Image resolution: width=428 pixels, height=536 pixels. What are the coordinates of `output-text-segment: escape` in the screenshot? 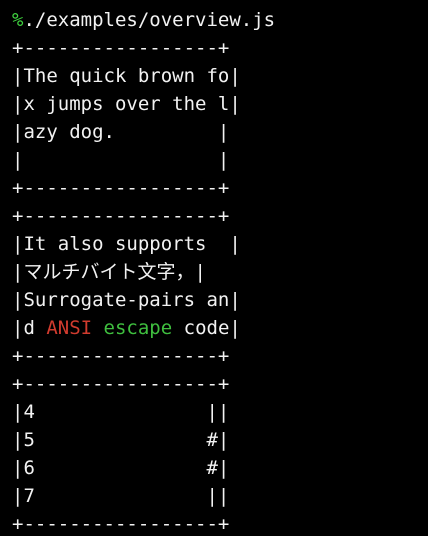 It's located at (138, 328).